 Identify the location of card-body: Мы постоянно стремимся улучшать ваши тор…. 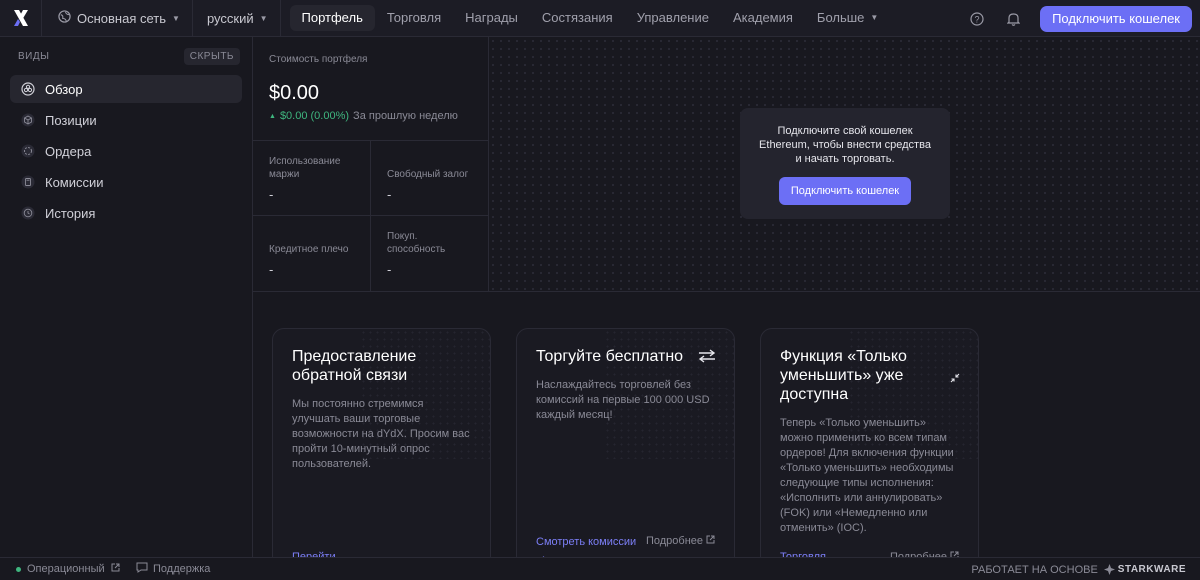
(381, 434).